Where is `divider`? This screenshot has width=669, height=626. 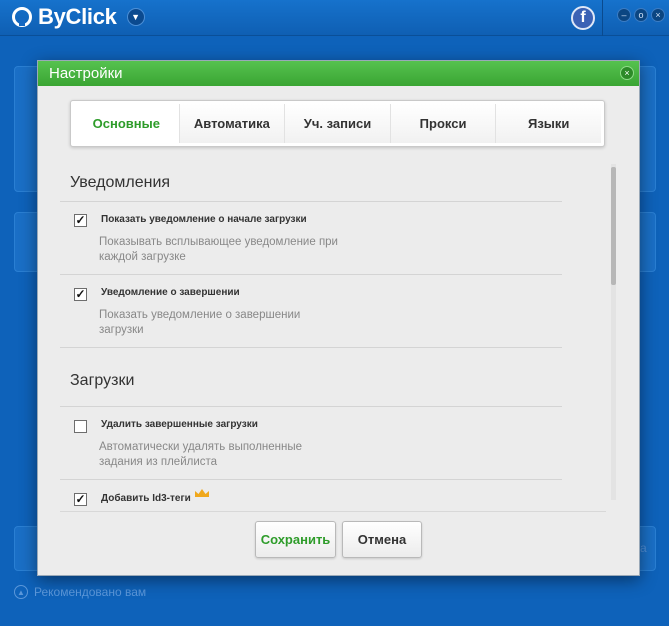
divider is located at coordinates (311, 347).